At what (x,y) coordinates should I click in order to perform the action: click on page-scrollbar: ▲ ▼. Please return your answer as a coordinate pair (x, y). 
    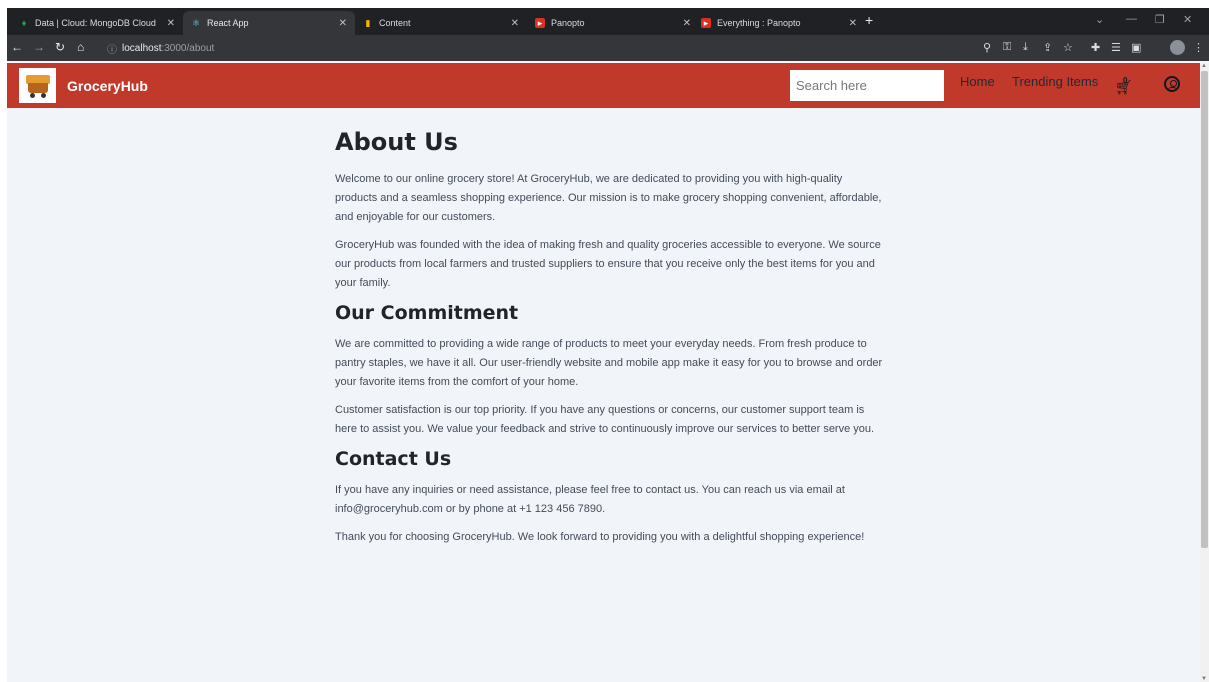
    Looking at the image, I should click on (1204, 372).